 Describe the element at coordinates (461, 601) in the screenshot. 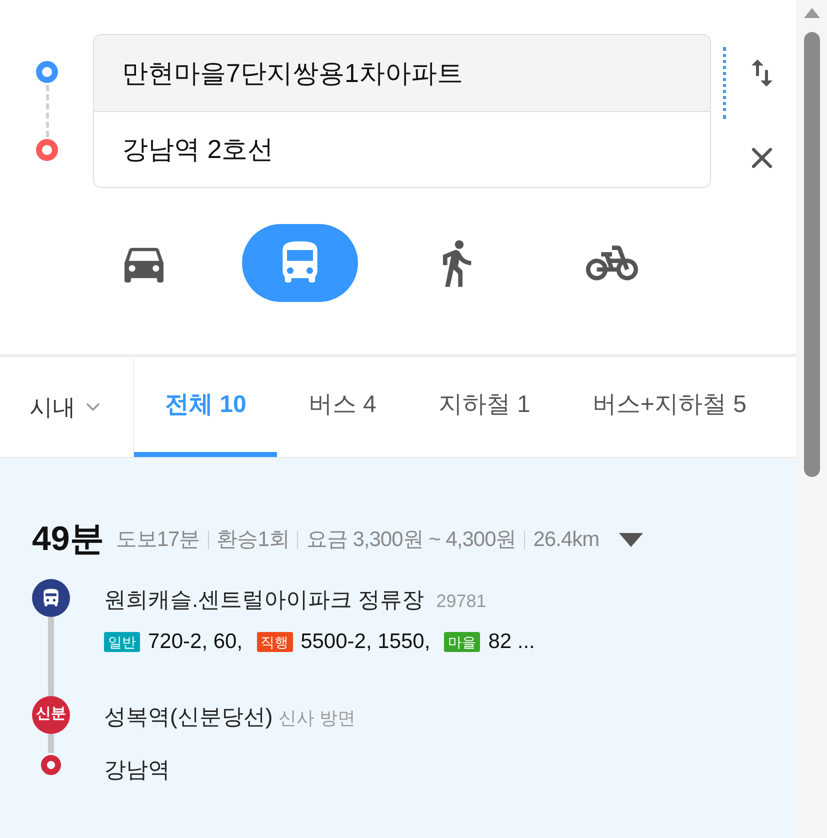

I see `stop-code: 29781` at that location.